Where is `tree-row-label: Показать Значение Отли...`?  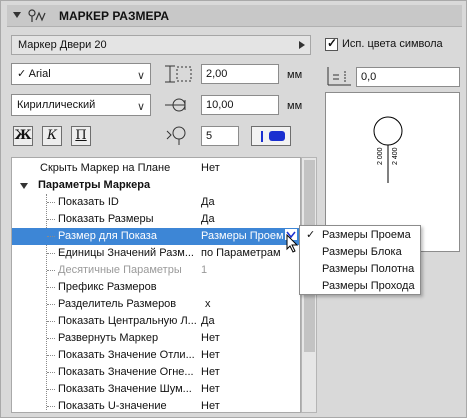
tree-row-label: Показать Значение Отли... is located at coordinates (126, 355).